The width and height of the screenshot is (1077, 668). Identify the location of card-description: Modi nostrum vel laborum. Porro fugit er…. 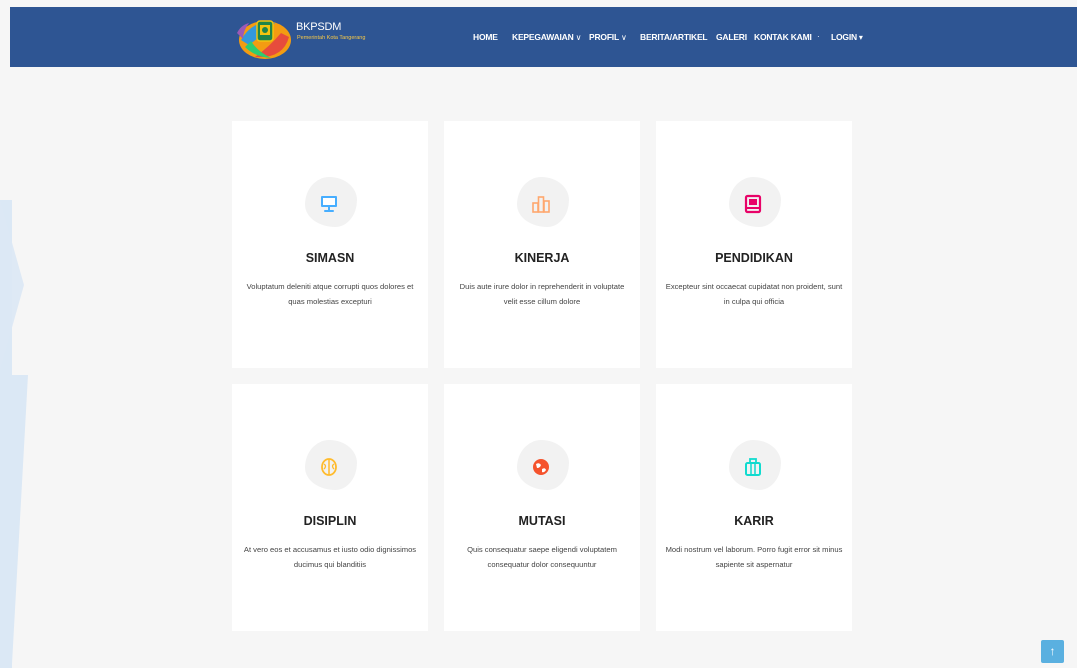
(754, 557).